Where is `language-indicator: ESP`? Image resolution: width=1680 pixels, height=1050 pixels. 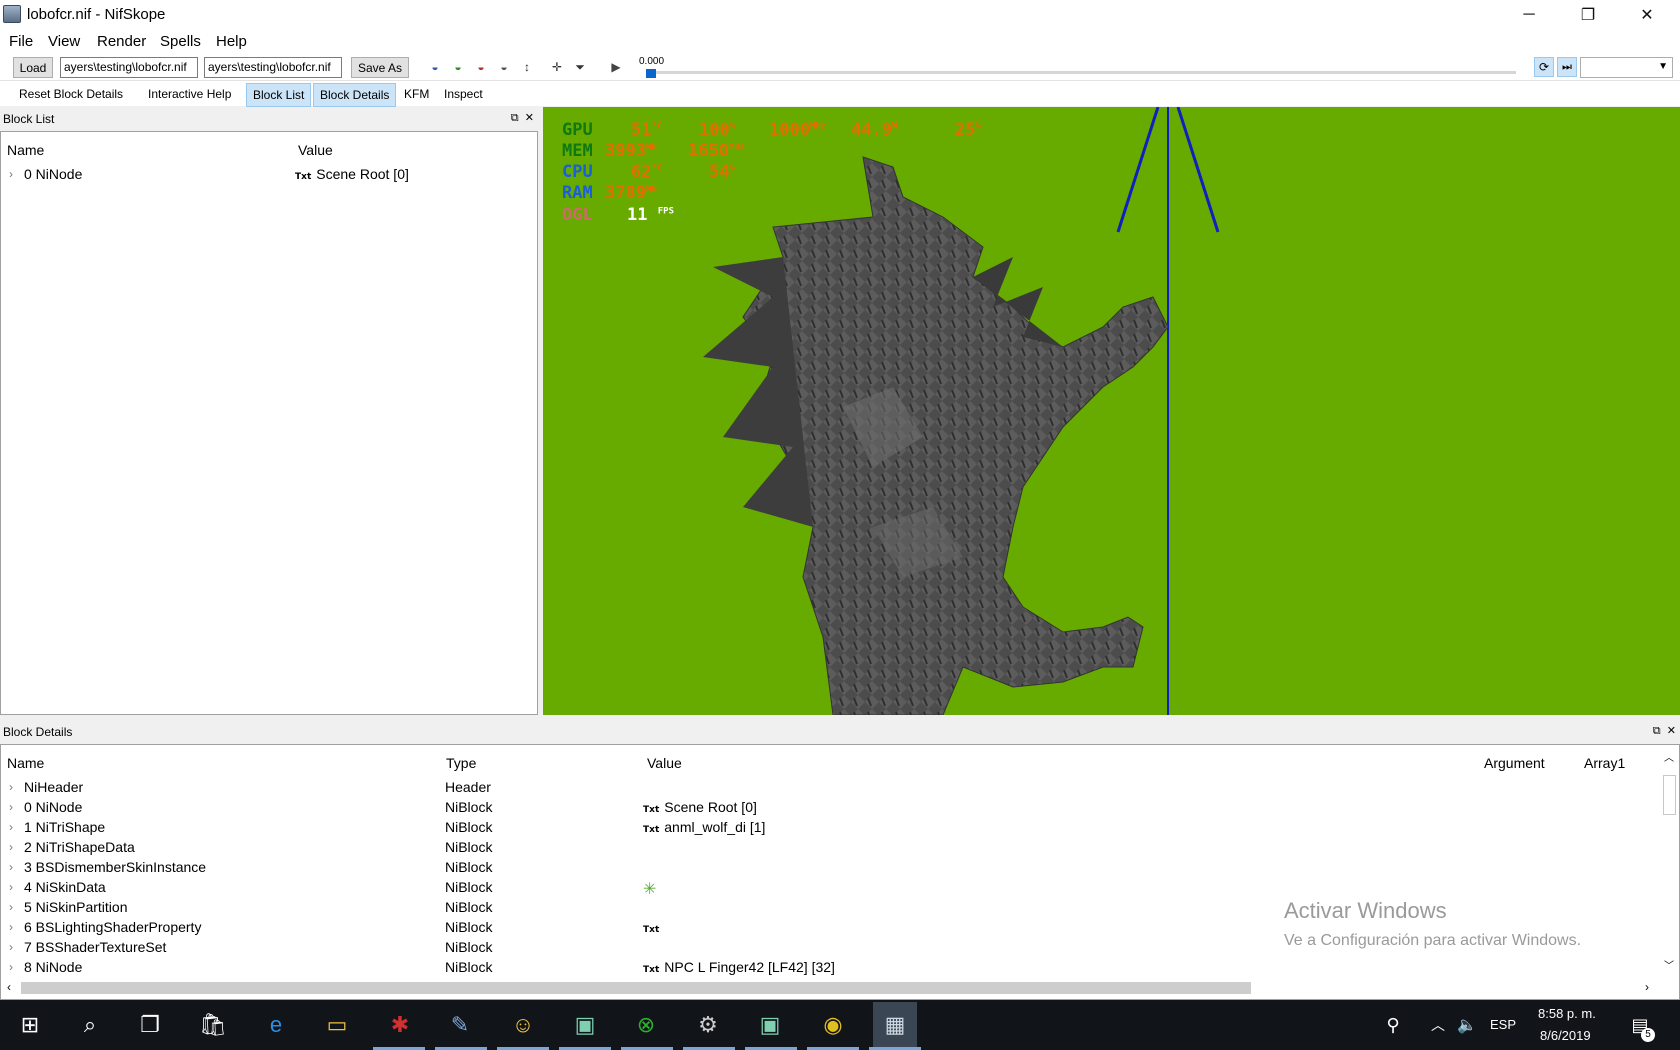
language-indicator: ESP is located at coordinates (1503, 1024).